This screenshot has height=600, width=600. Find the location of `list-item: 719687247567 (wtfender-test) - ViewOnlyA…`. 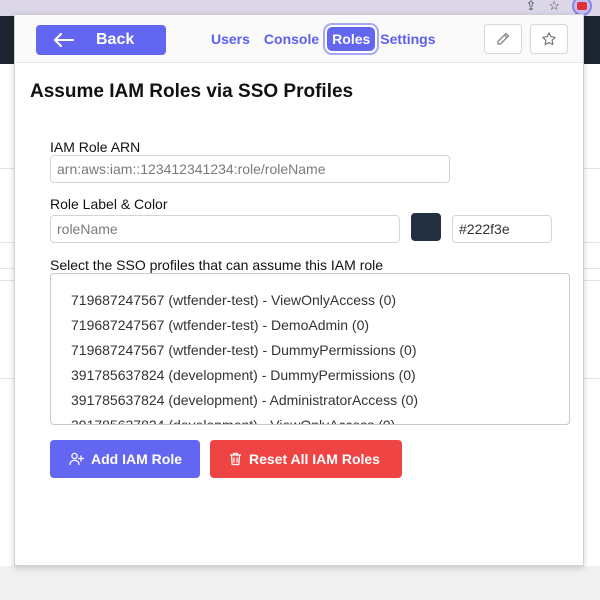

list-item: 719687247567 (wtfender-test) - ViewOnlyA… is located at coordinates (233, 300).